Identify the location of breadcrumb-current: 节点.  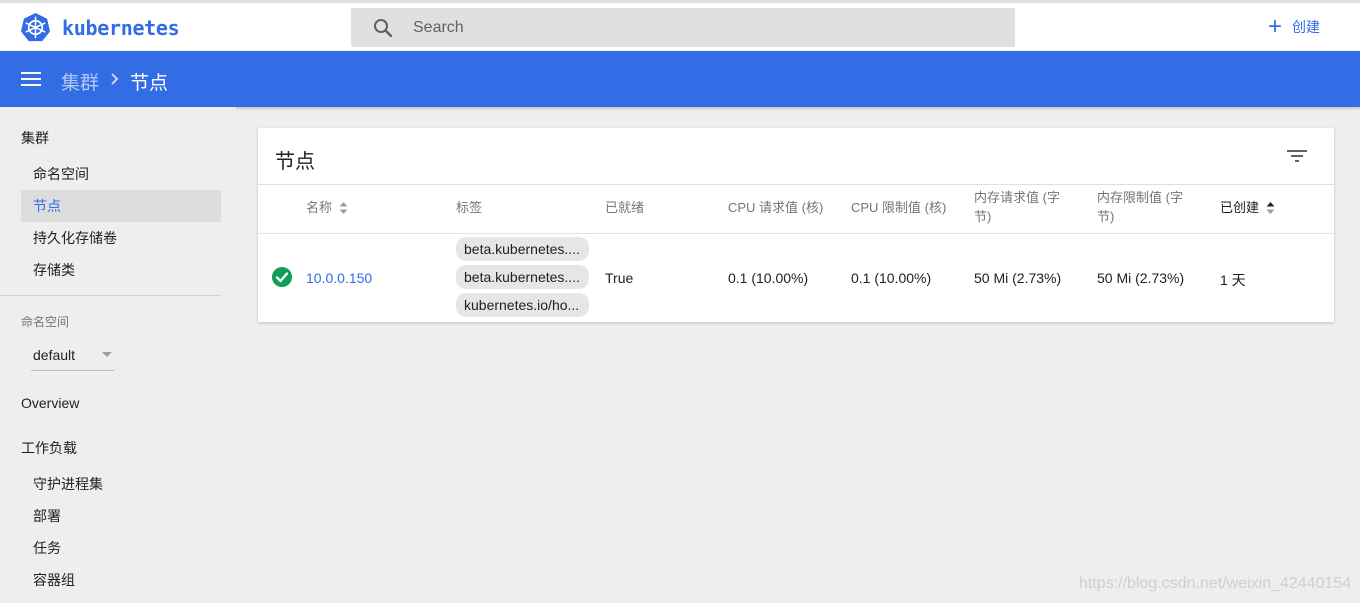
(149, 83).